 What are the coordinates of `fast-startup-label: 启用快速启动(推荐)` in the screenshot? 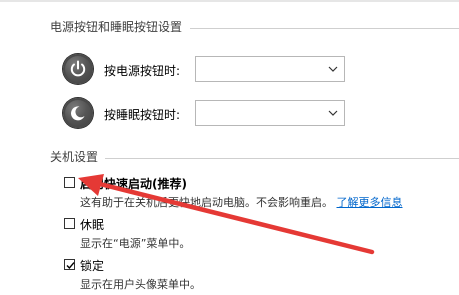 It's located at (133, 183).